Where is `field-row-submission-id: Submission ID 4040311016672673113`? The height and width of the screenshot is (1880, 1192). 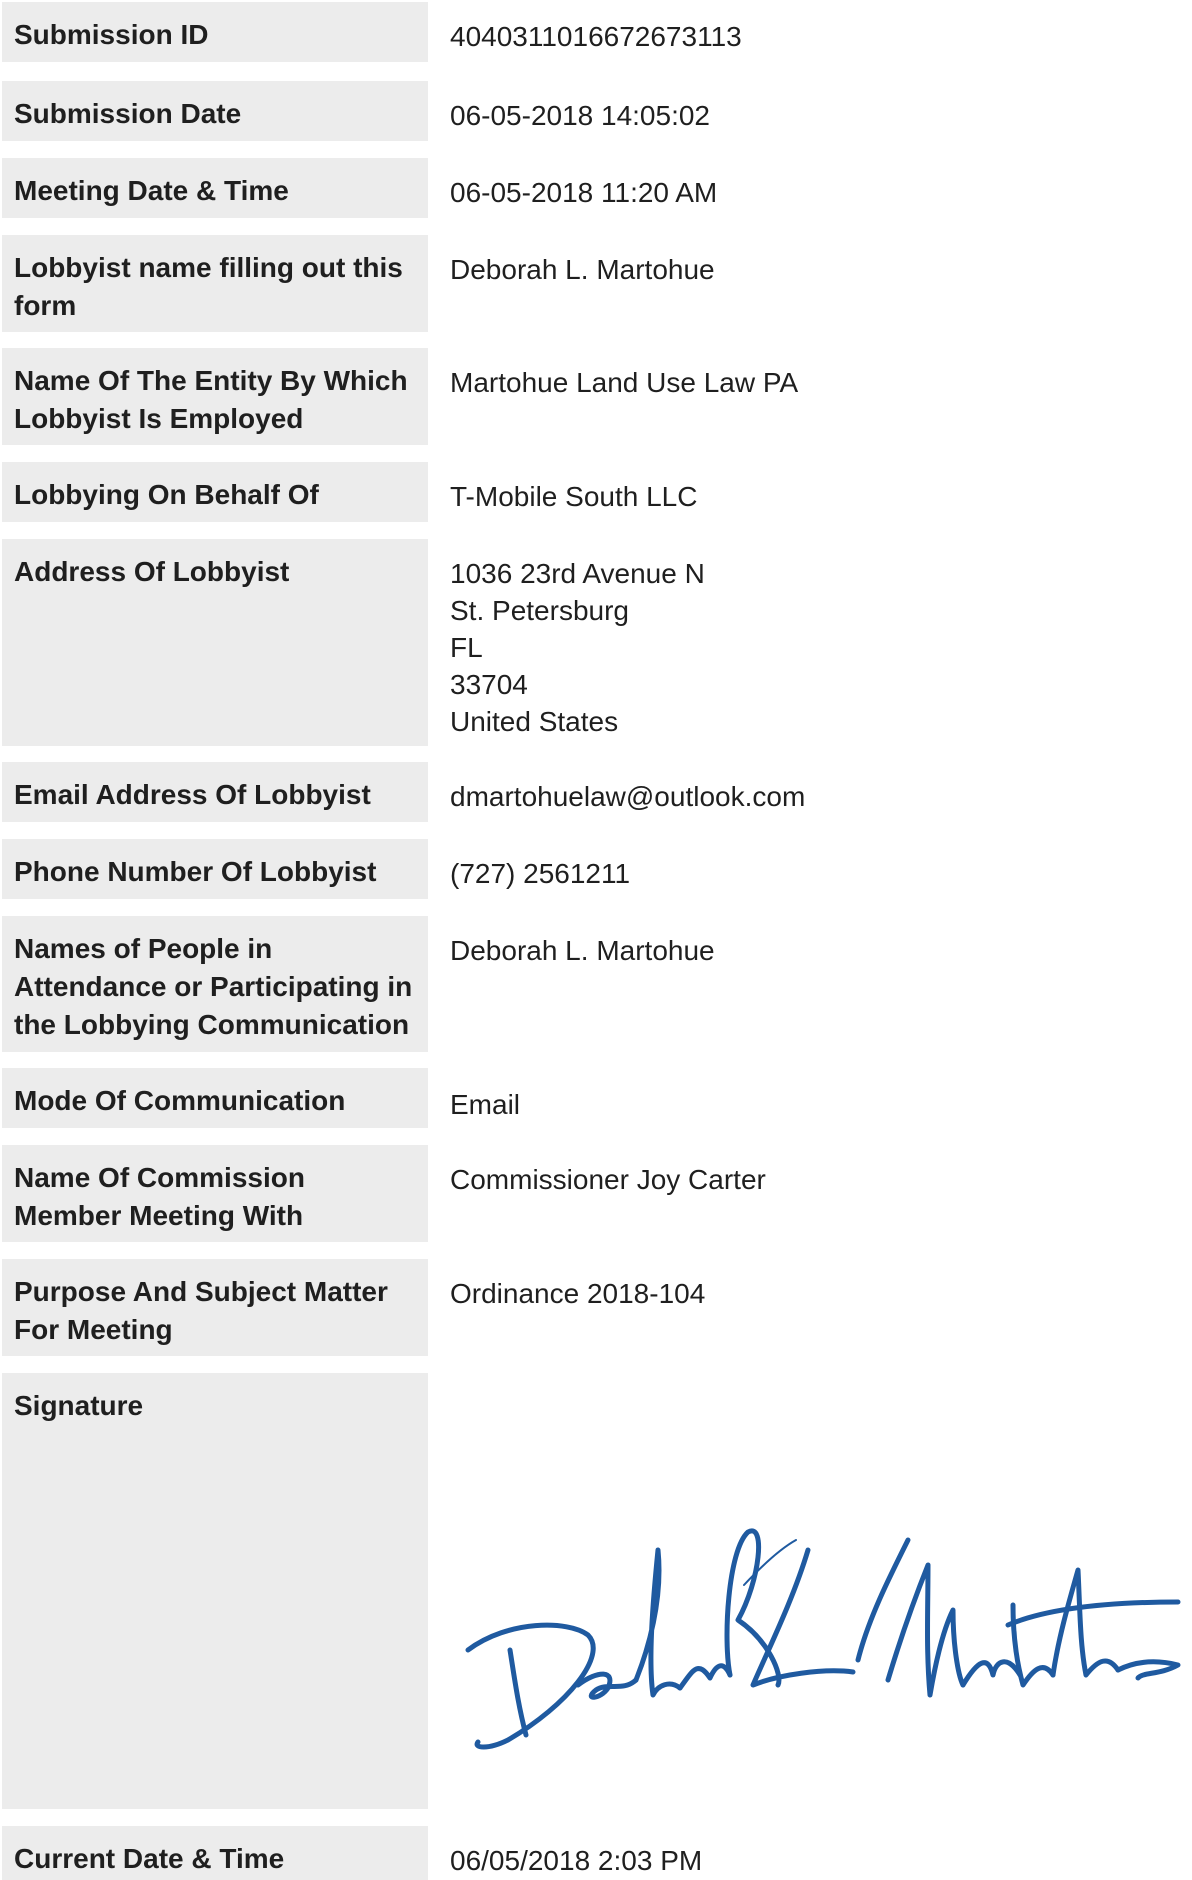 field-row-submission-id: Submission ID 4040311016672673113 is located at coordinates (596, 32).